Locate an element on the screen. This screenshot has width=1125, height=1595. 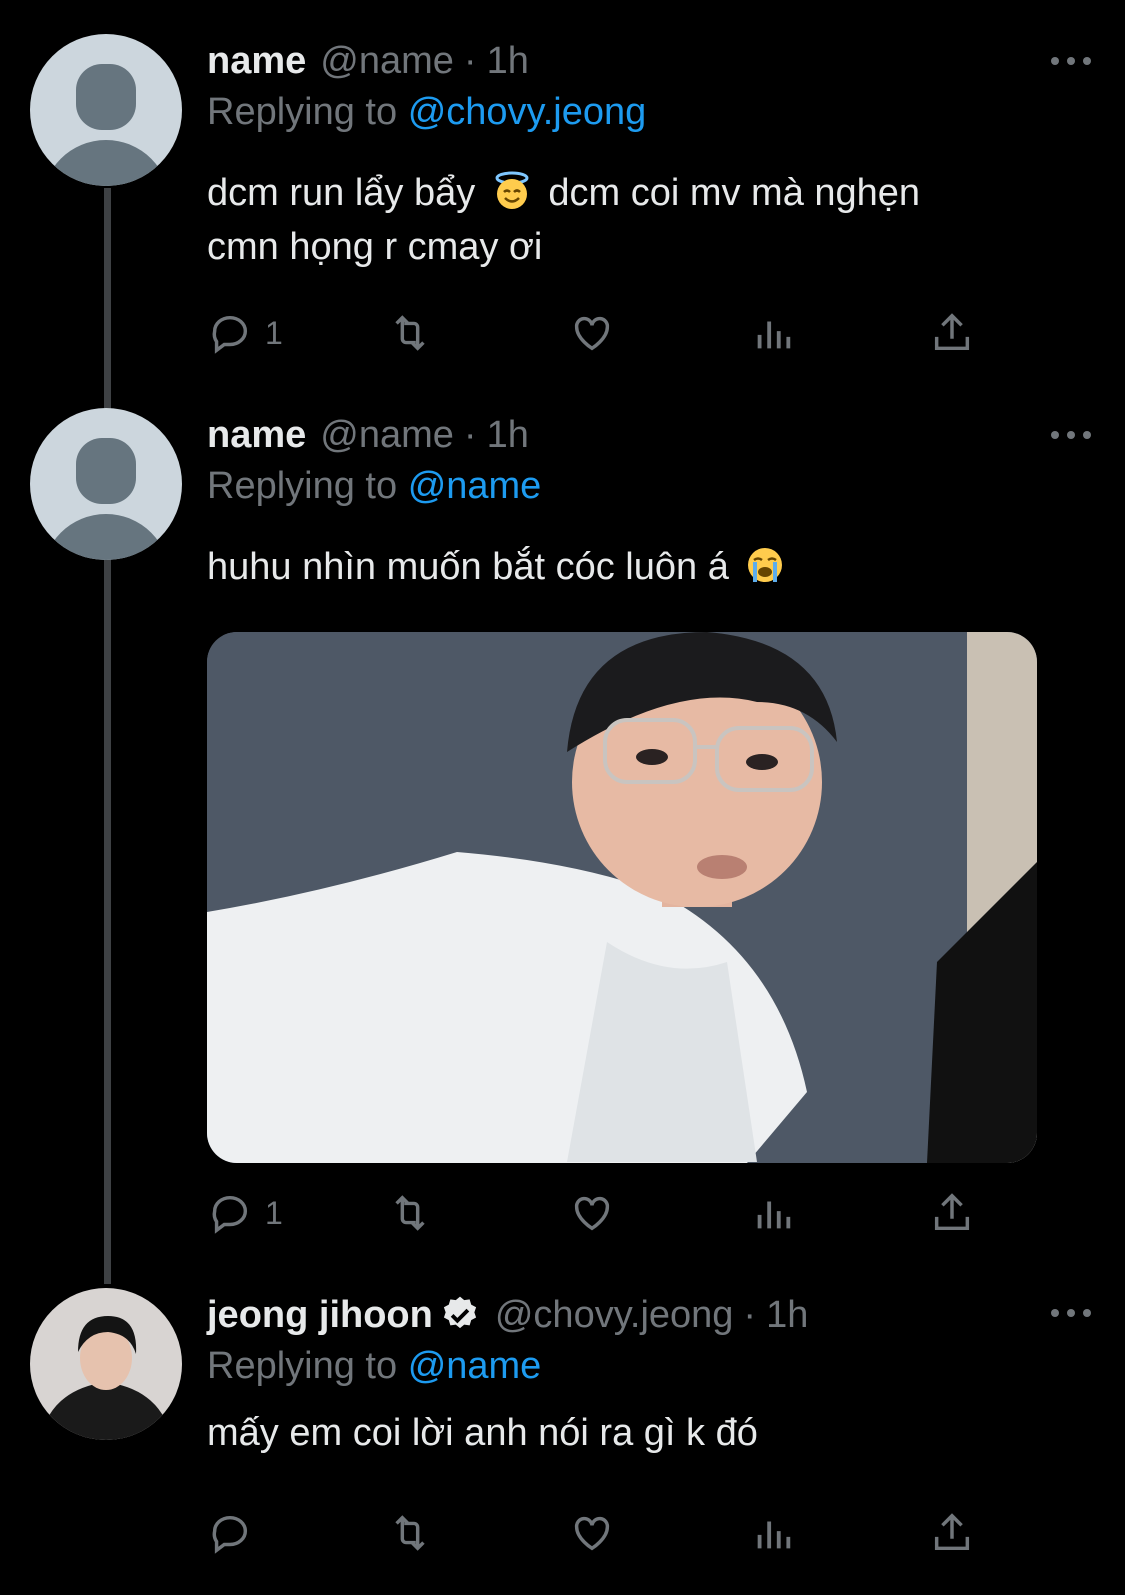
reply-button is located at coordinates (236, 1533).